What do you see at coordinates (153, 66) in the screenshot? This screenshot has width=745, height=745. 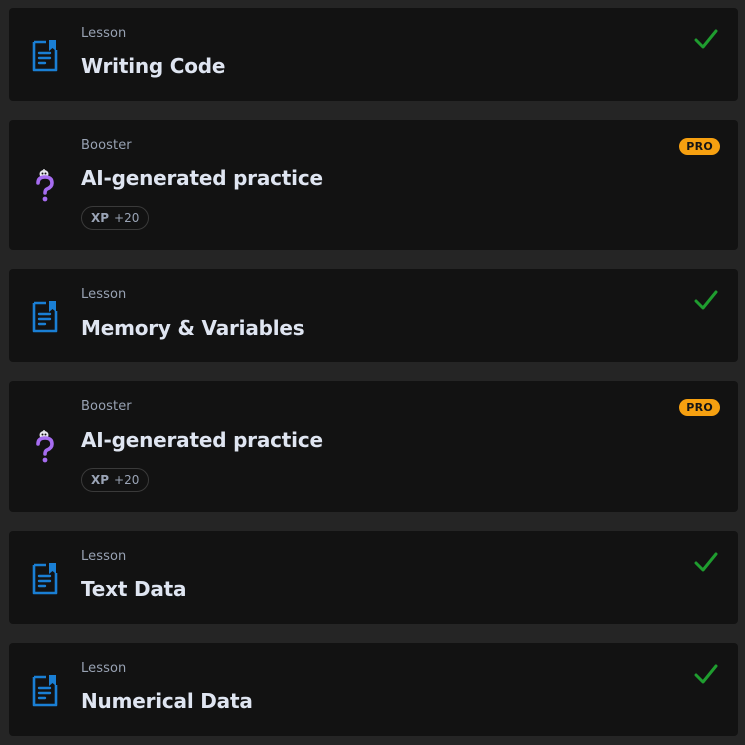 I see `item-title: Writing Code` at bounding box center [153, 66].